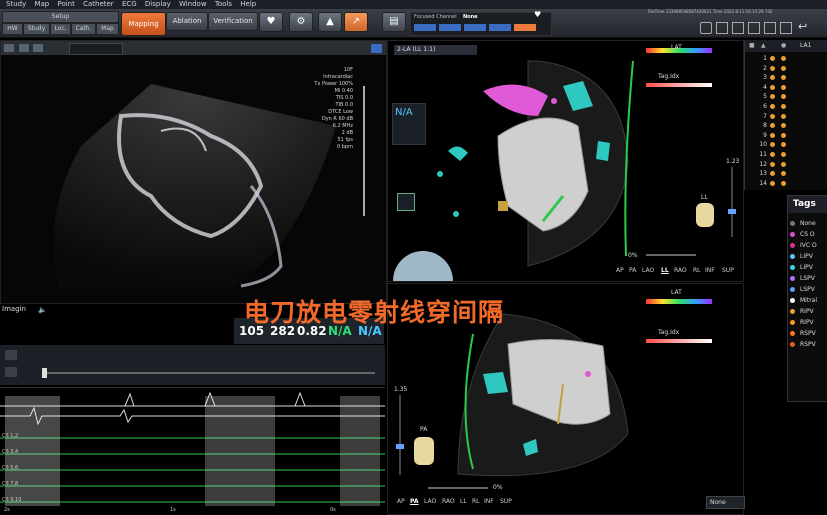  What do you see at coordinates (458, 488) in the screenshot?
I see `bottom-pct-slider` at bounding box center [458, 488].